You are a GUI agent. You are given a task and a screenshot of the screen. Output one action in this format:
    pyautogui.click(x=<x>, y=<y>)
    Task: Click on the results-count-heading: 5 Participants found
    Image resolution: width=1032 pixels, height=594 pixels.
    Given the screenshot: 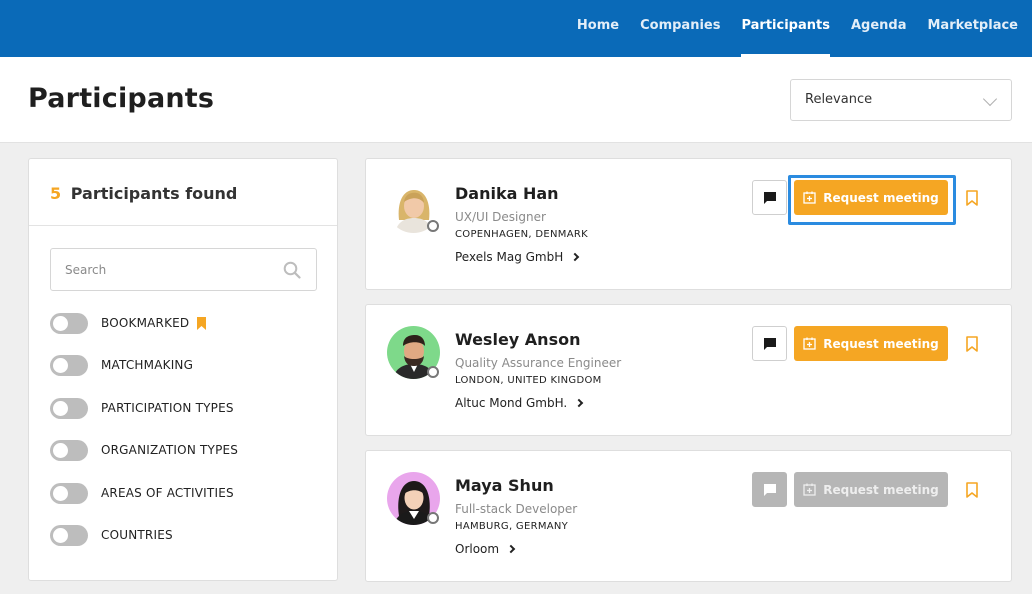 What is the action you would take?
    pyautogui.click(x=143, y=193)
    